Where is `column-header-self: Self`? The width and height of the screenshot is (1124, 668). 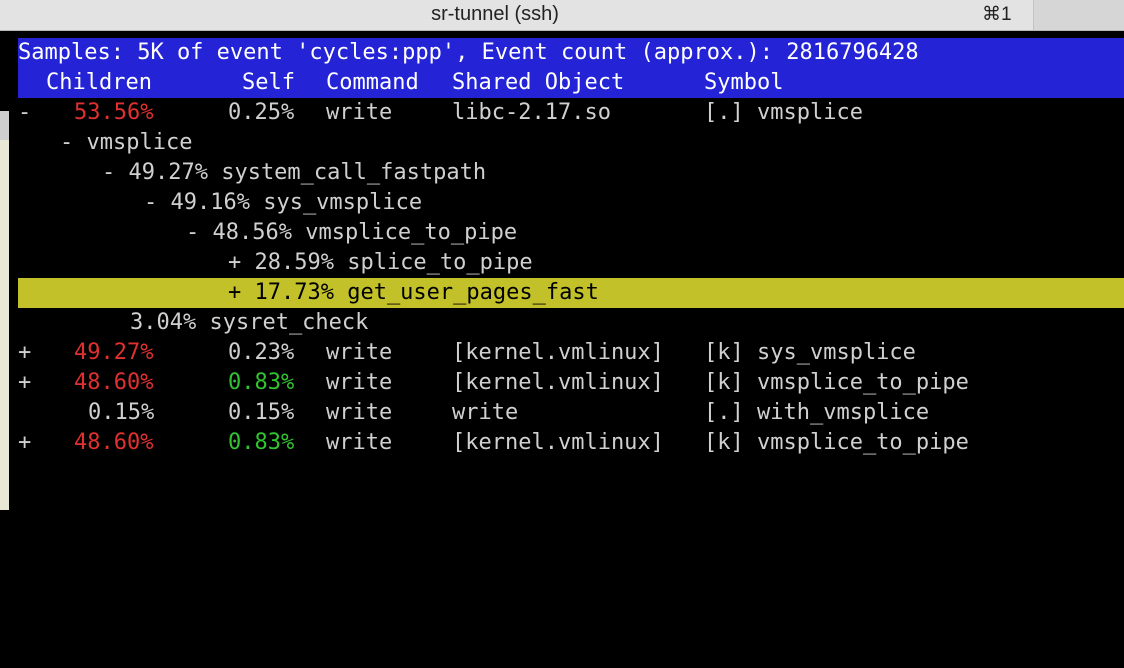
column-header-self: Self is located at coordinates (268, 83).